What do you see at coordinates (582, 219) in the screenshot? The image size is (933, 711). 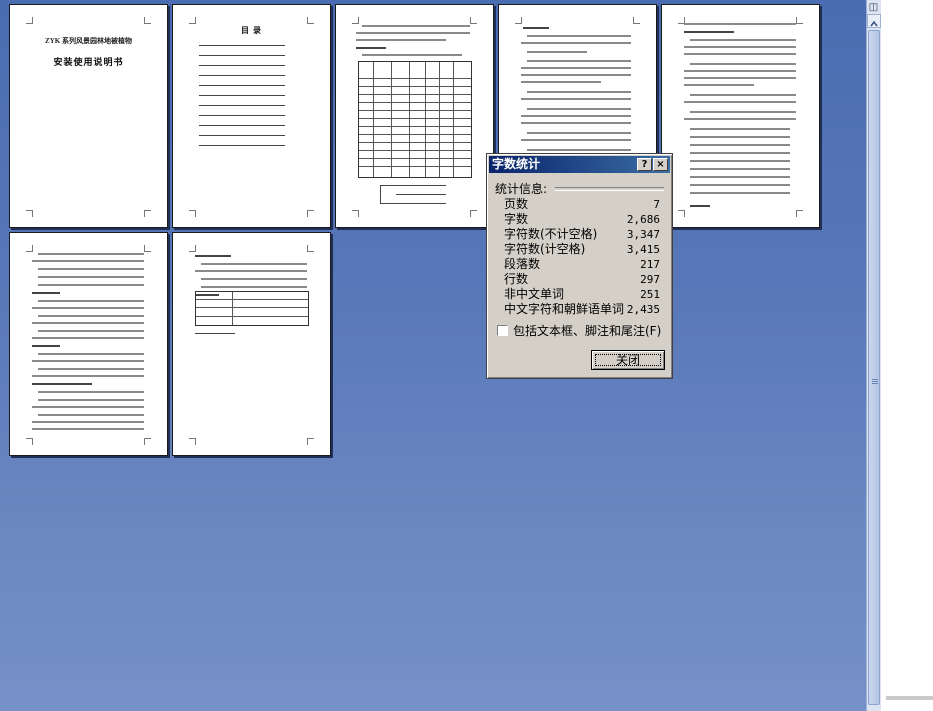 I see `stat-row-words: 字数 2,686` at bounding box center [582, 219].